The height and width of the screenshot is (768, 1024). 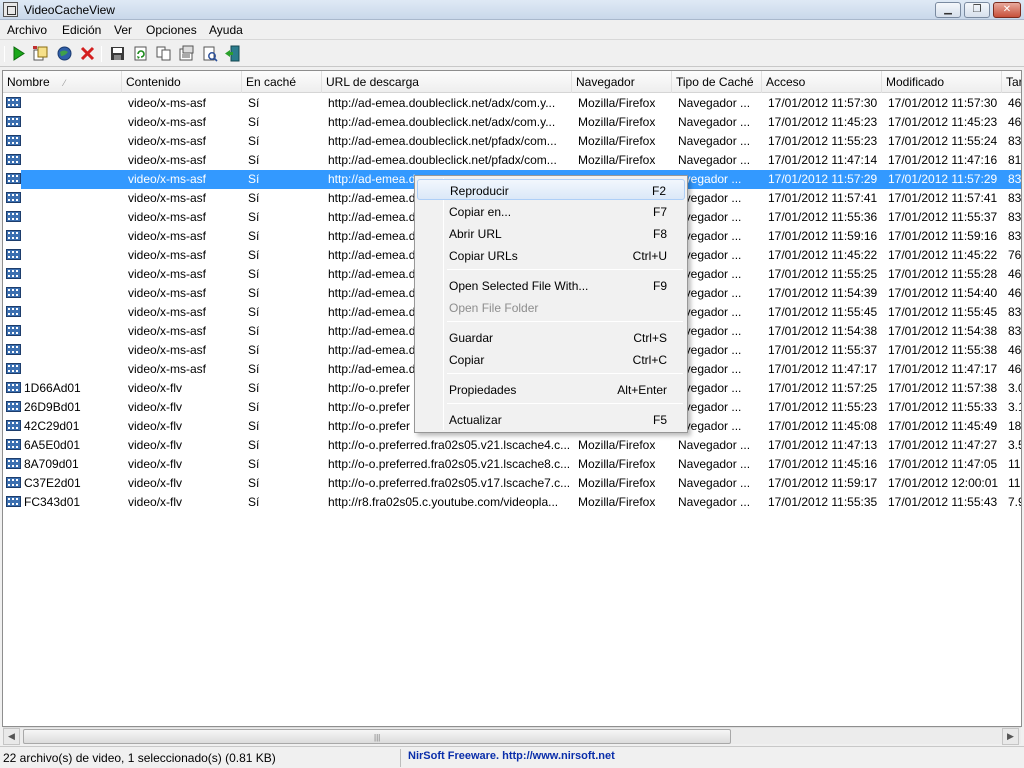 I want to click on menu-ayuda: Ayuda, so click(x=226, y=30).